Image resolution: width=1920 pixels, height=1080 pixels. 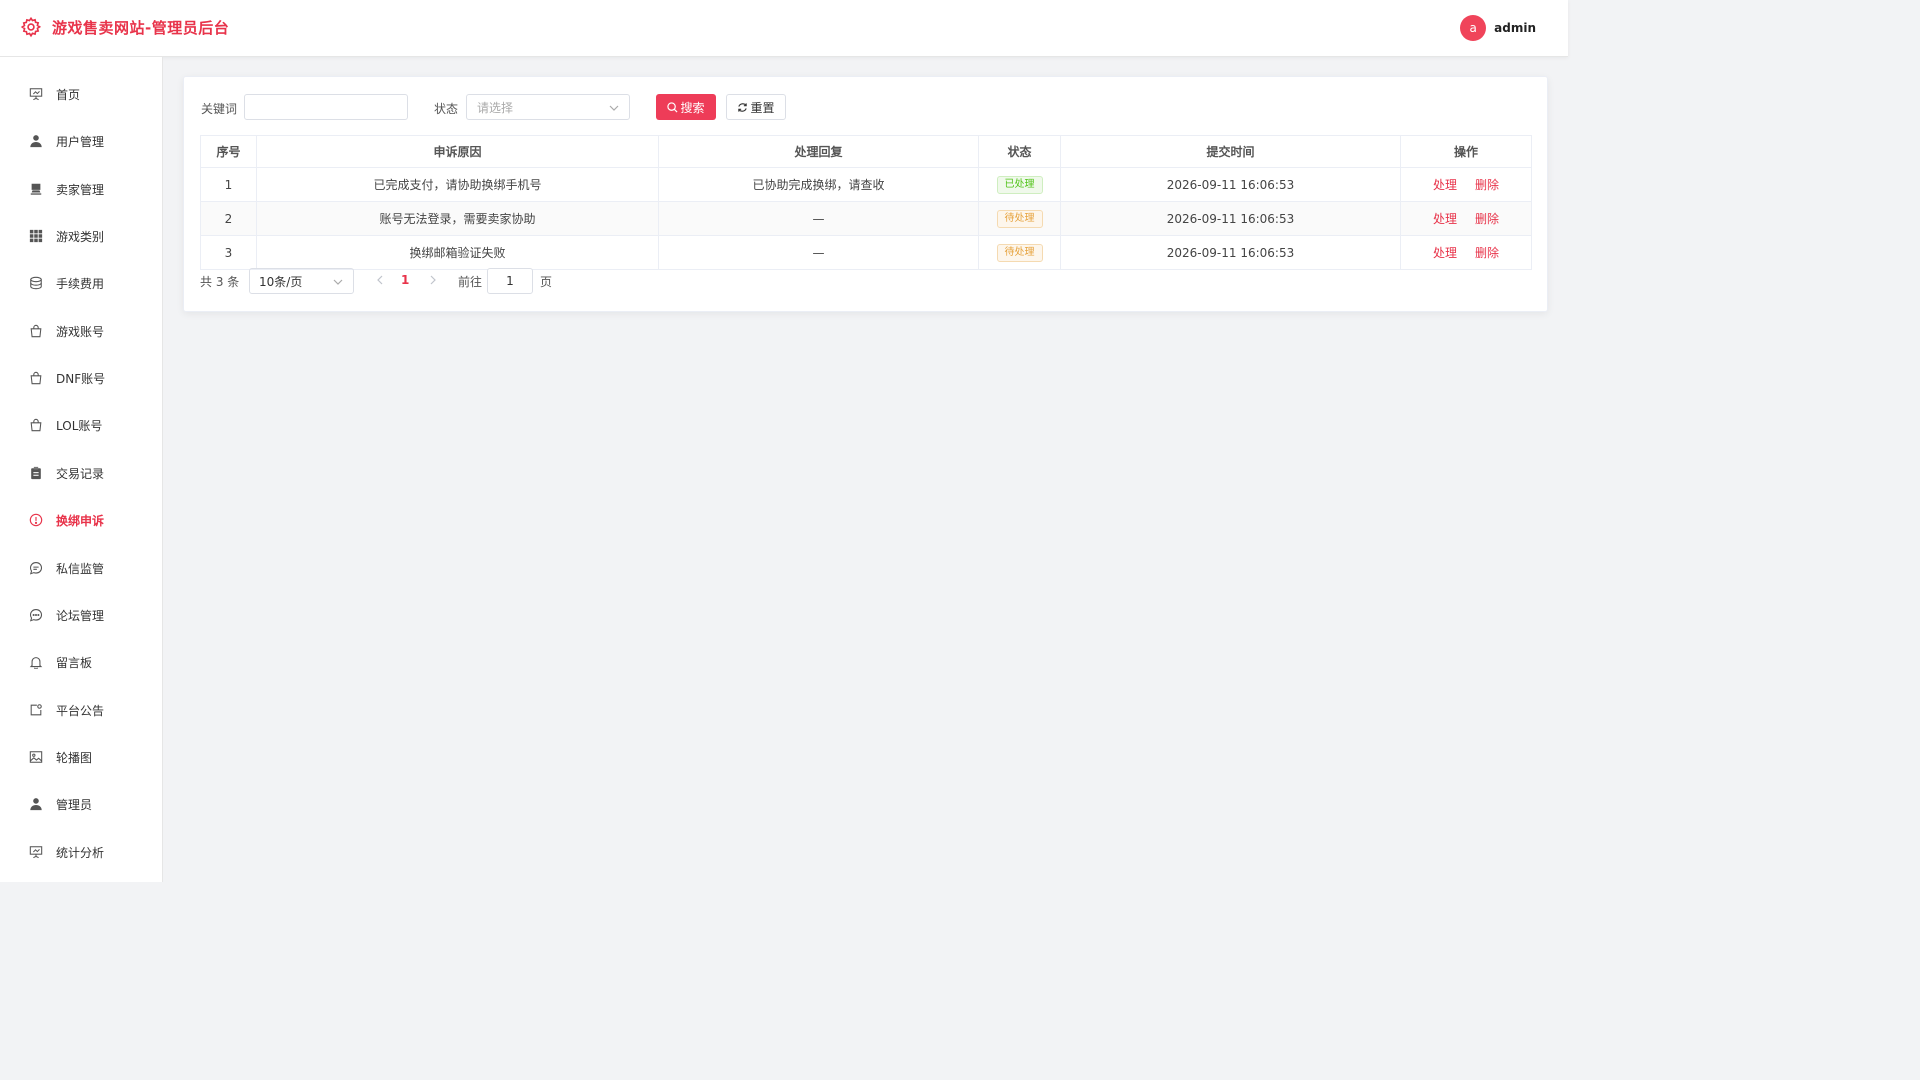 What do you see at coordinates (301, 281) in the screenshot?
I see `page-size-select: 10条/页` at bounding box center [301, 281].